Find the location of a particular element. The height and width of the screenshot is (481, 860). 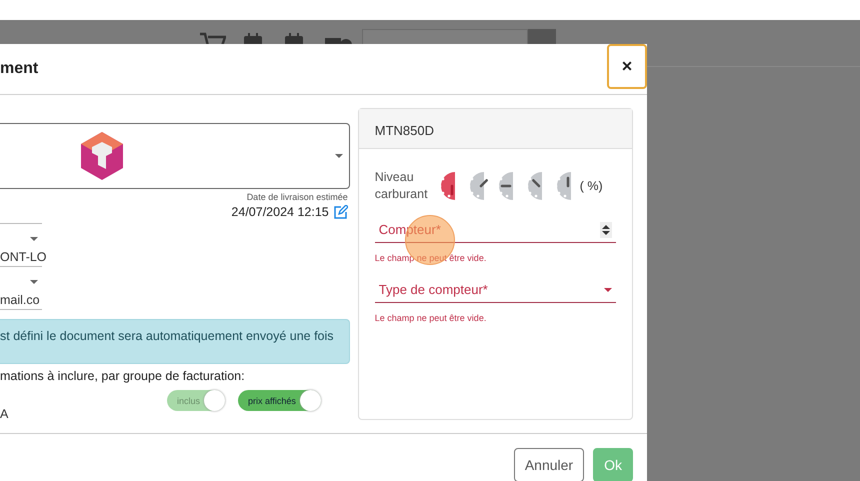

select-field: mail.co is located at coordinates (21, 288).